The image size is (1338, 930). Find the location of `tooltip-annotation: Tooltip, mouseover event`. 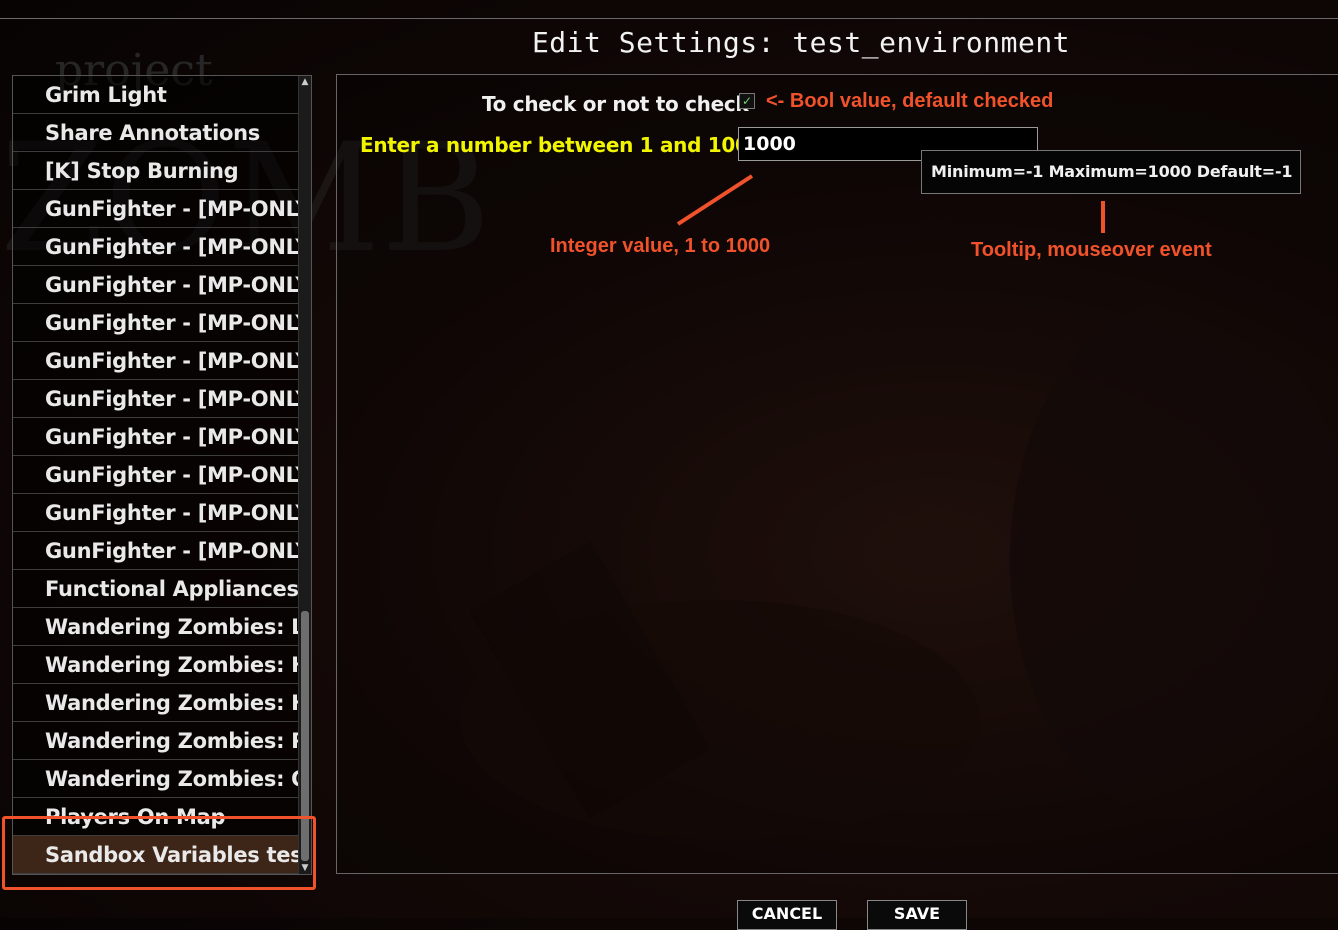

tooltip-annotation: Tooltip, mouseover event is located at coordinates (1091, 250).